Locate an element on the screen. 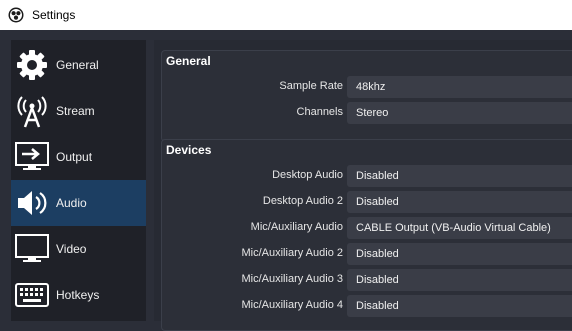 The height and width of the screenshot is (331, 572). setting-row-desktop-audio-2: Desktop Audio 2 Disabled is located at coordinates (367, 202).